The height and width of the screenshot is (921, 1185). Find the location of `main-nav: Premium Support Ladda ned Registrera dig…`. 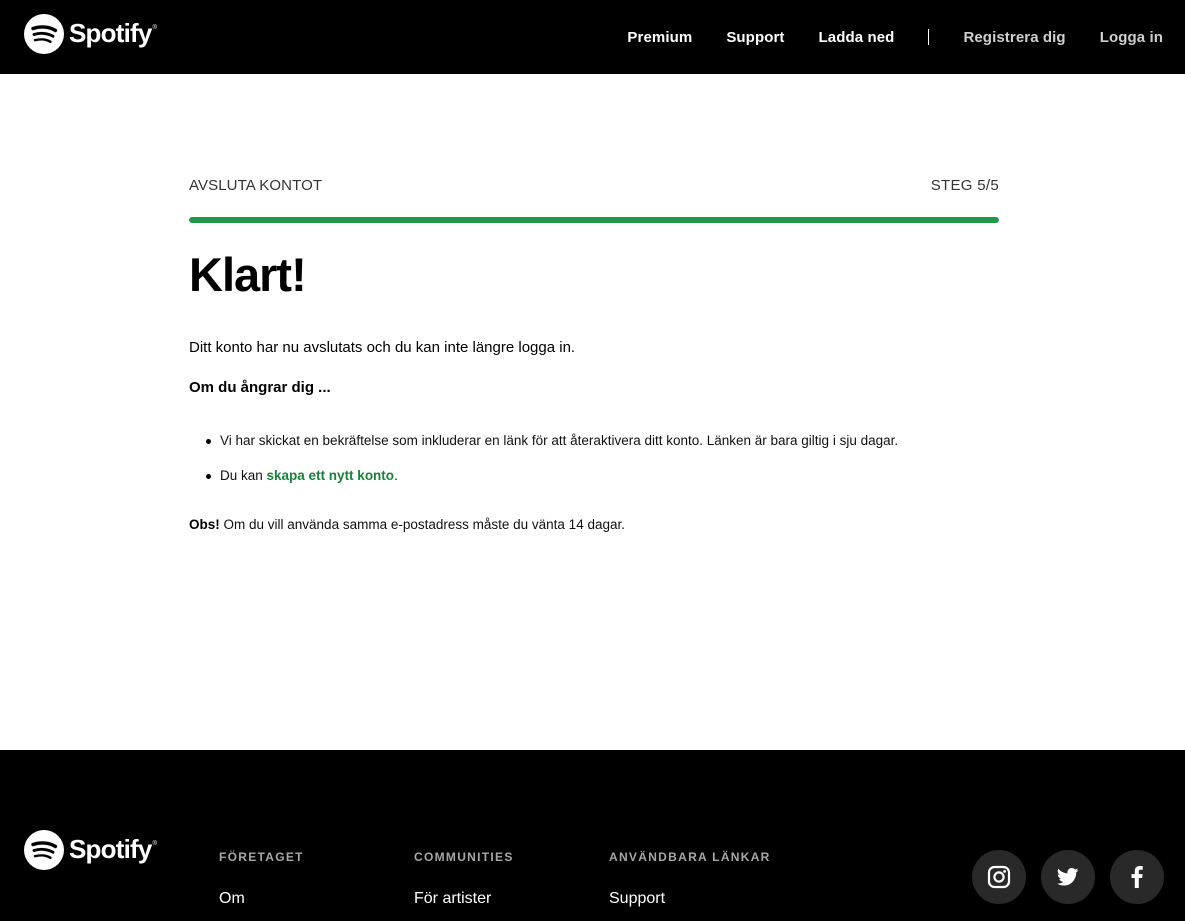

main-nav: Premium Support Ladda ned Registrera dig… is located at coordinates (895, 37).